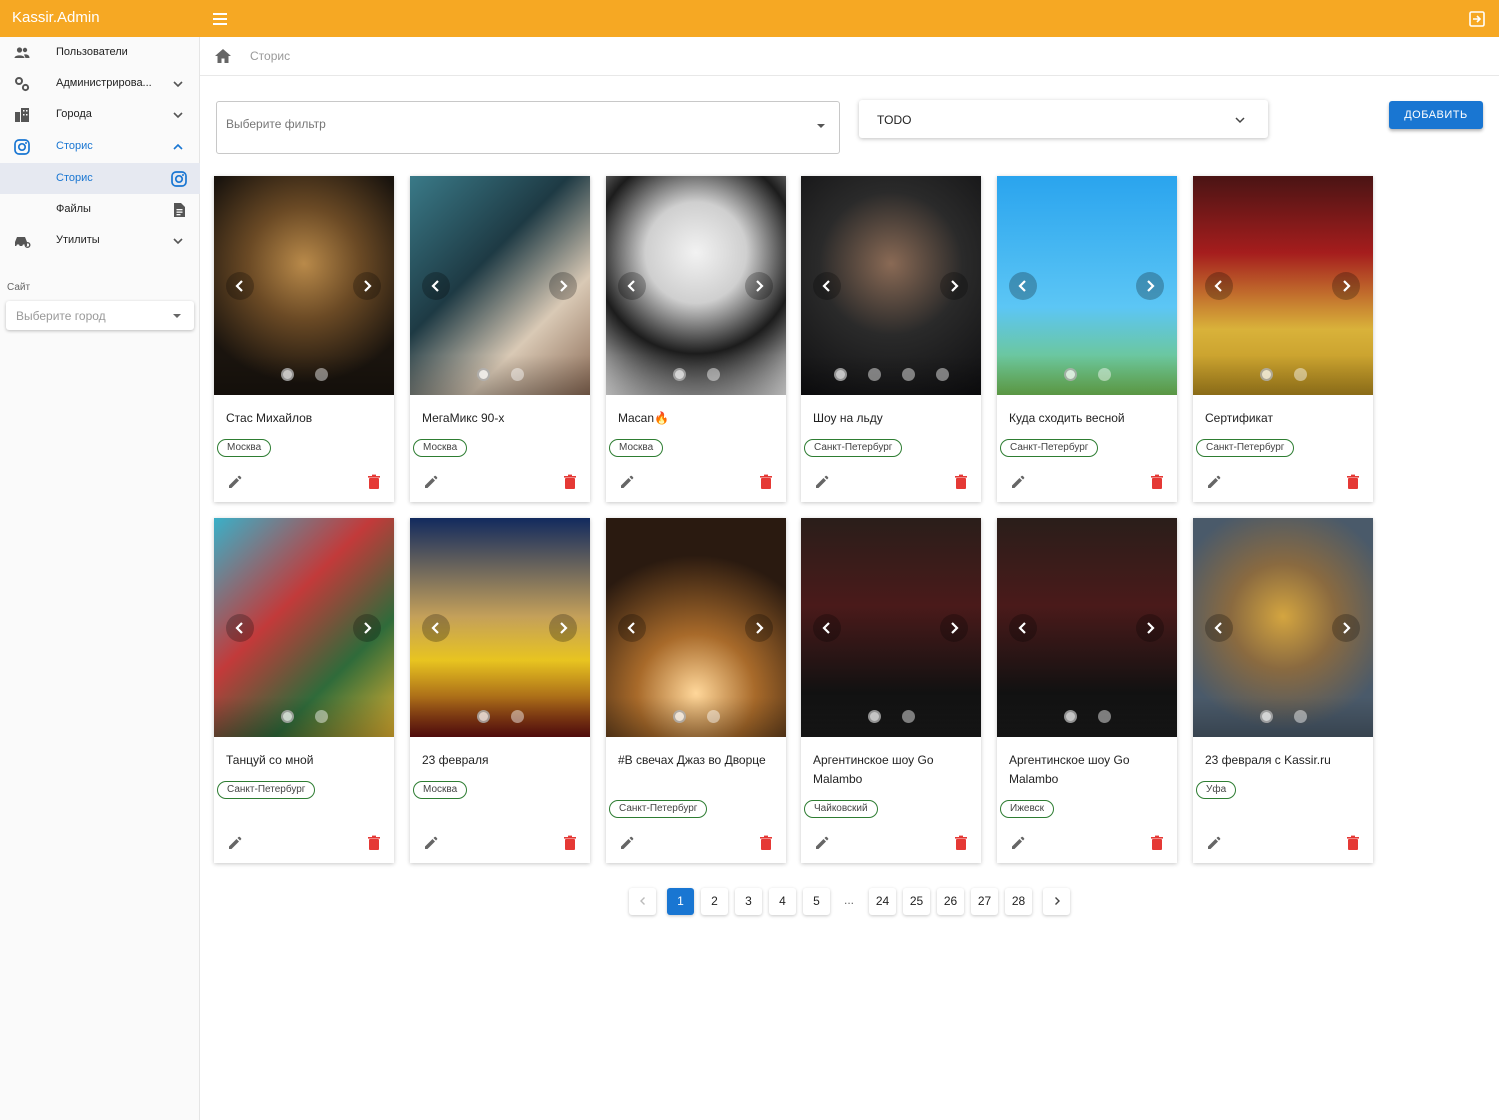  I want to click on page-button: 5, so click(816, 901).